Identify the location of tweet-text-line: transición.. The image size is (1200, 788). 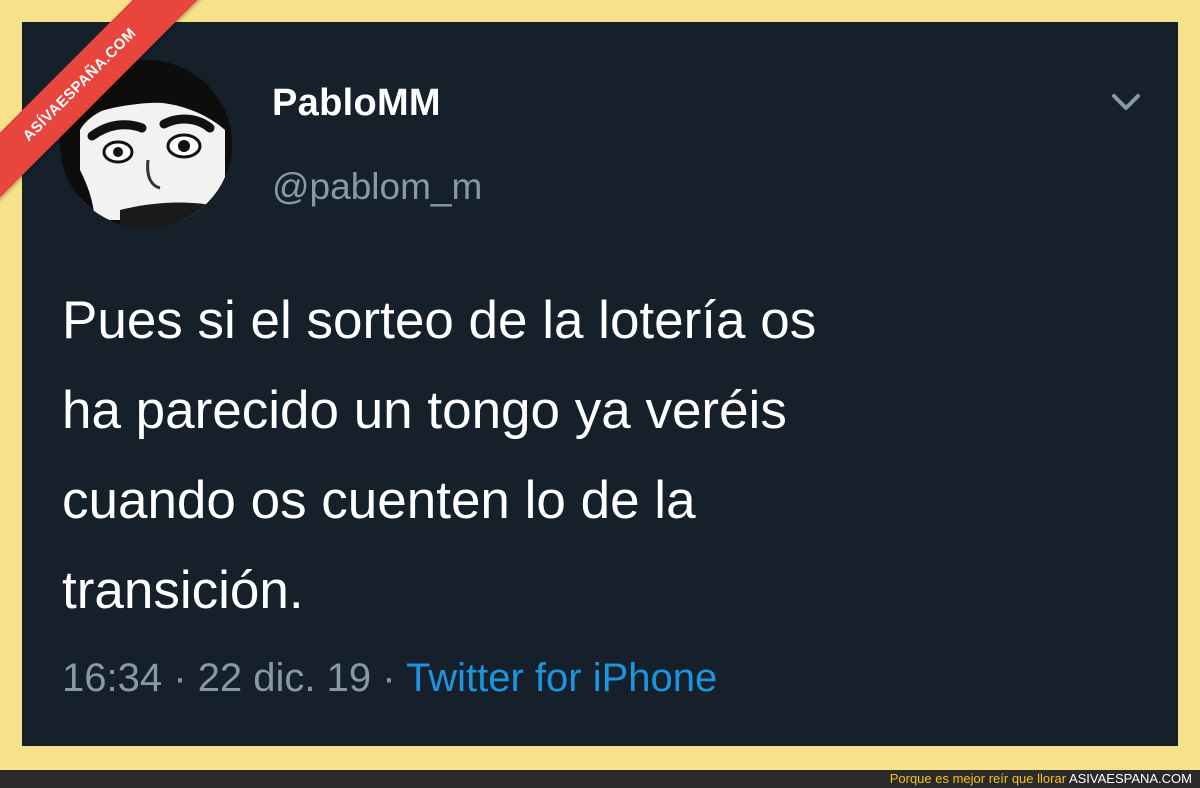
(183, 590).